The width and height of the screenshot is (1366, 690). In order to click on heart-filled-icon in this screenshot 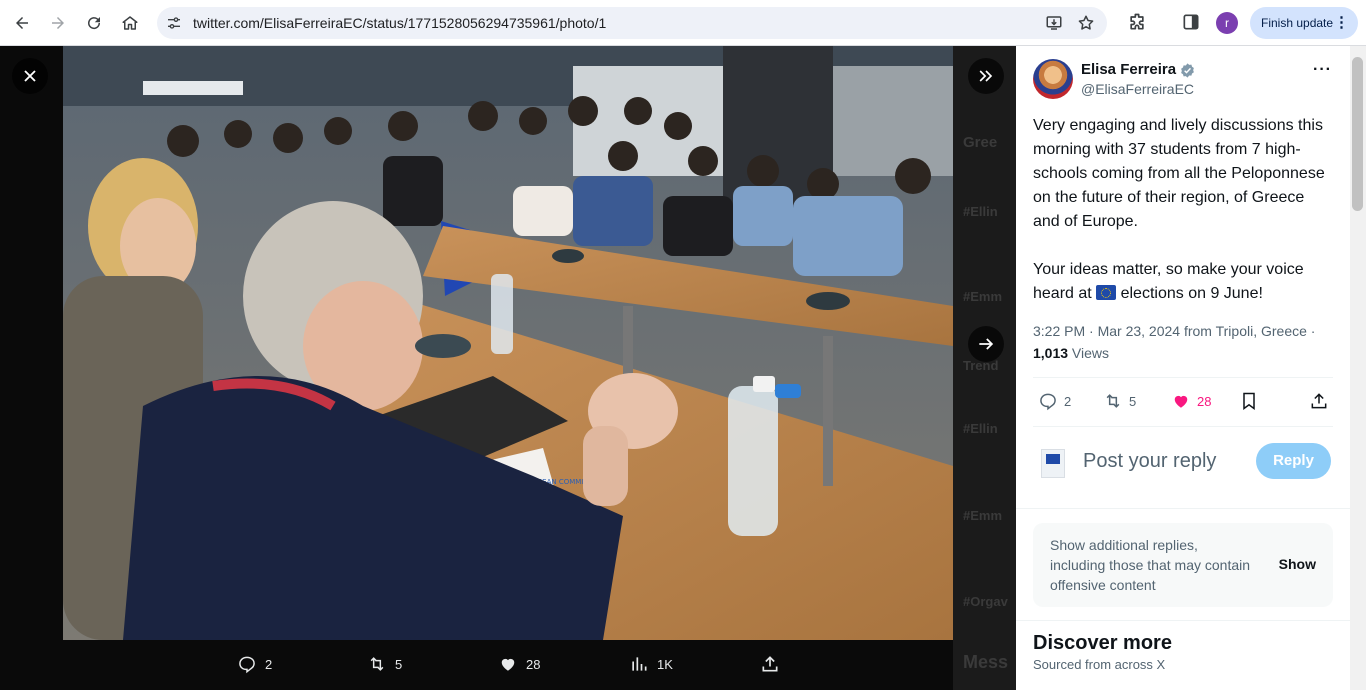, I will do `click(1181, 401)`.